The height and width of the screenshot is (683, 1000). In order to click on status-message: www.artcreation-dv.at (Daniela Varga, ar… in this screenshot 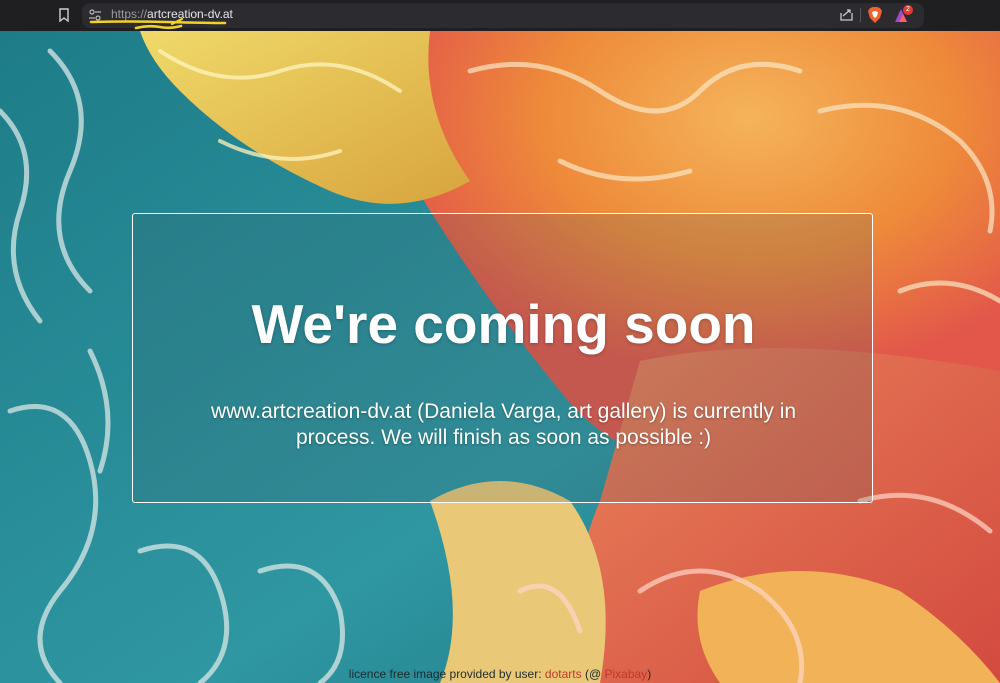, I will do `click(503, 424)`.